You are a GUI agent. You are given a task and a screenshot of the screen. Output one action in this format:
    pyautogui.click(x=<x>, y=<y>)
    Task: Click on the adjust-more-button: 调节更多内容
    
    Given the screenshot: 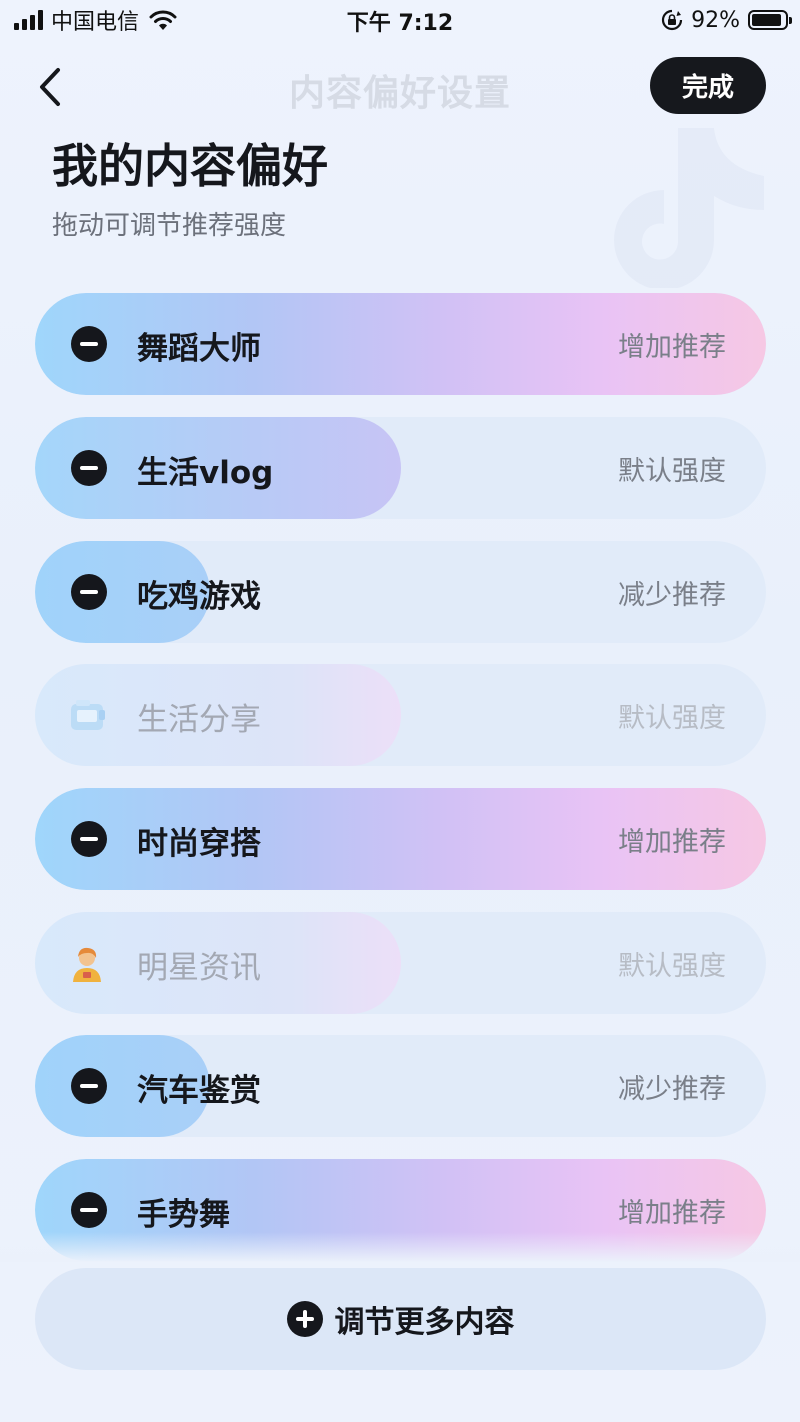 What is the action you would take?
    pyautogui.click(x=400, y=1319)
    